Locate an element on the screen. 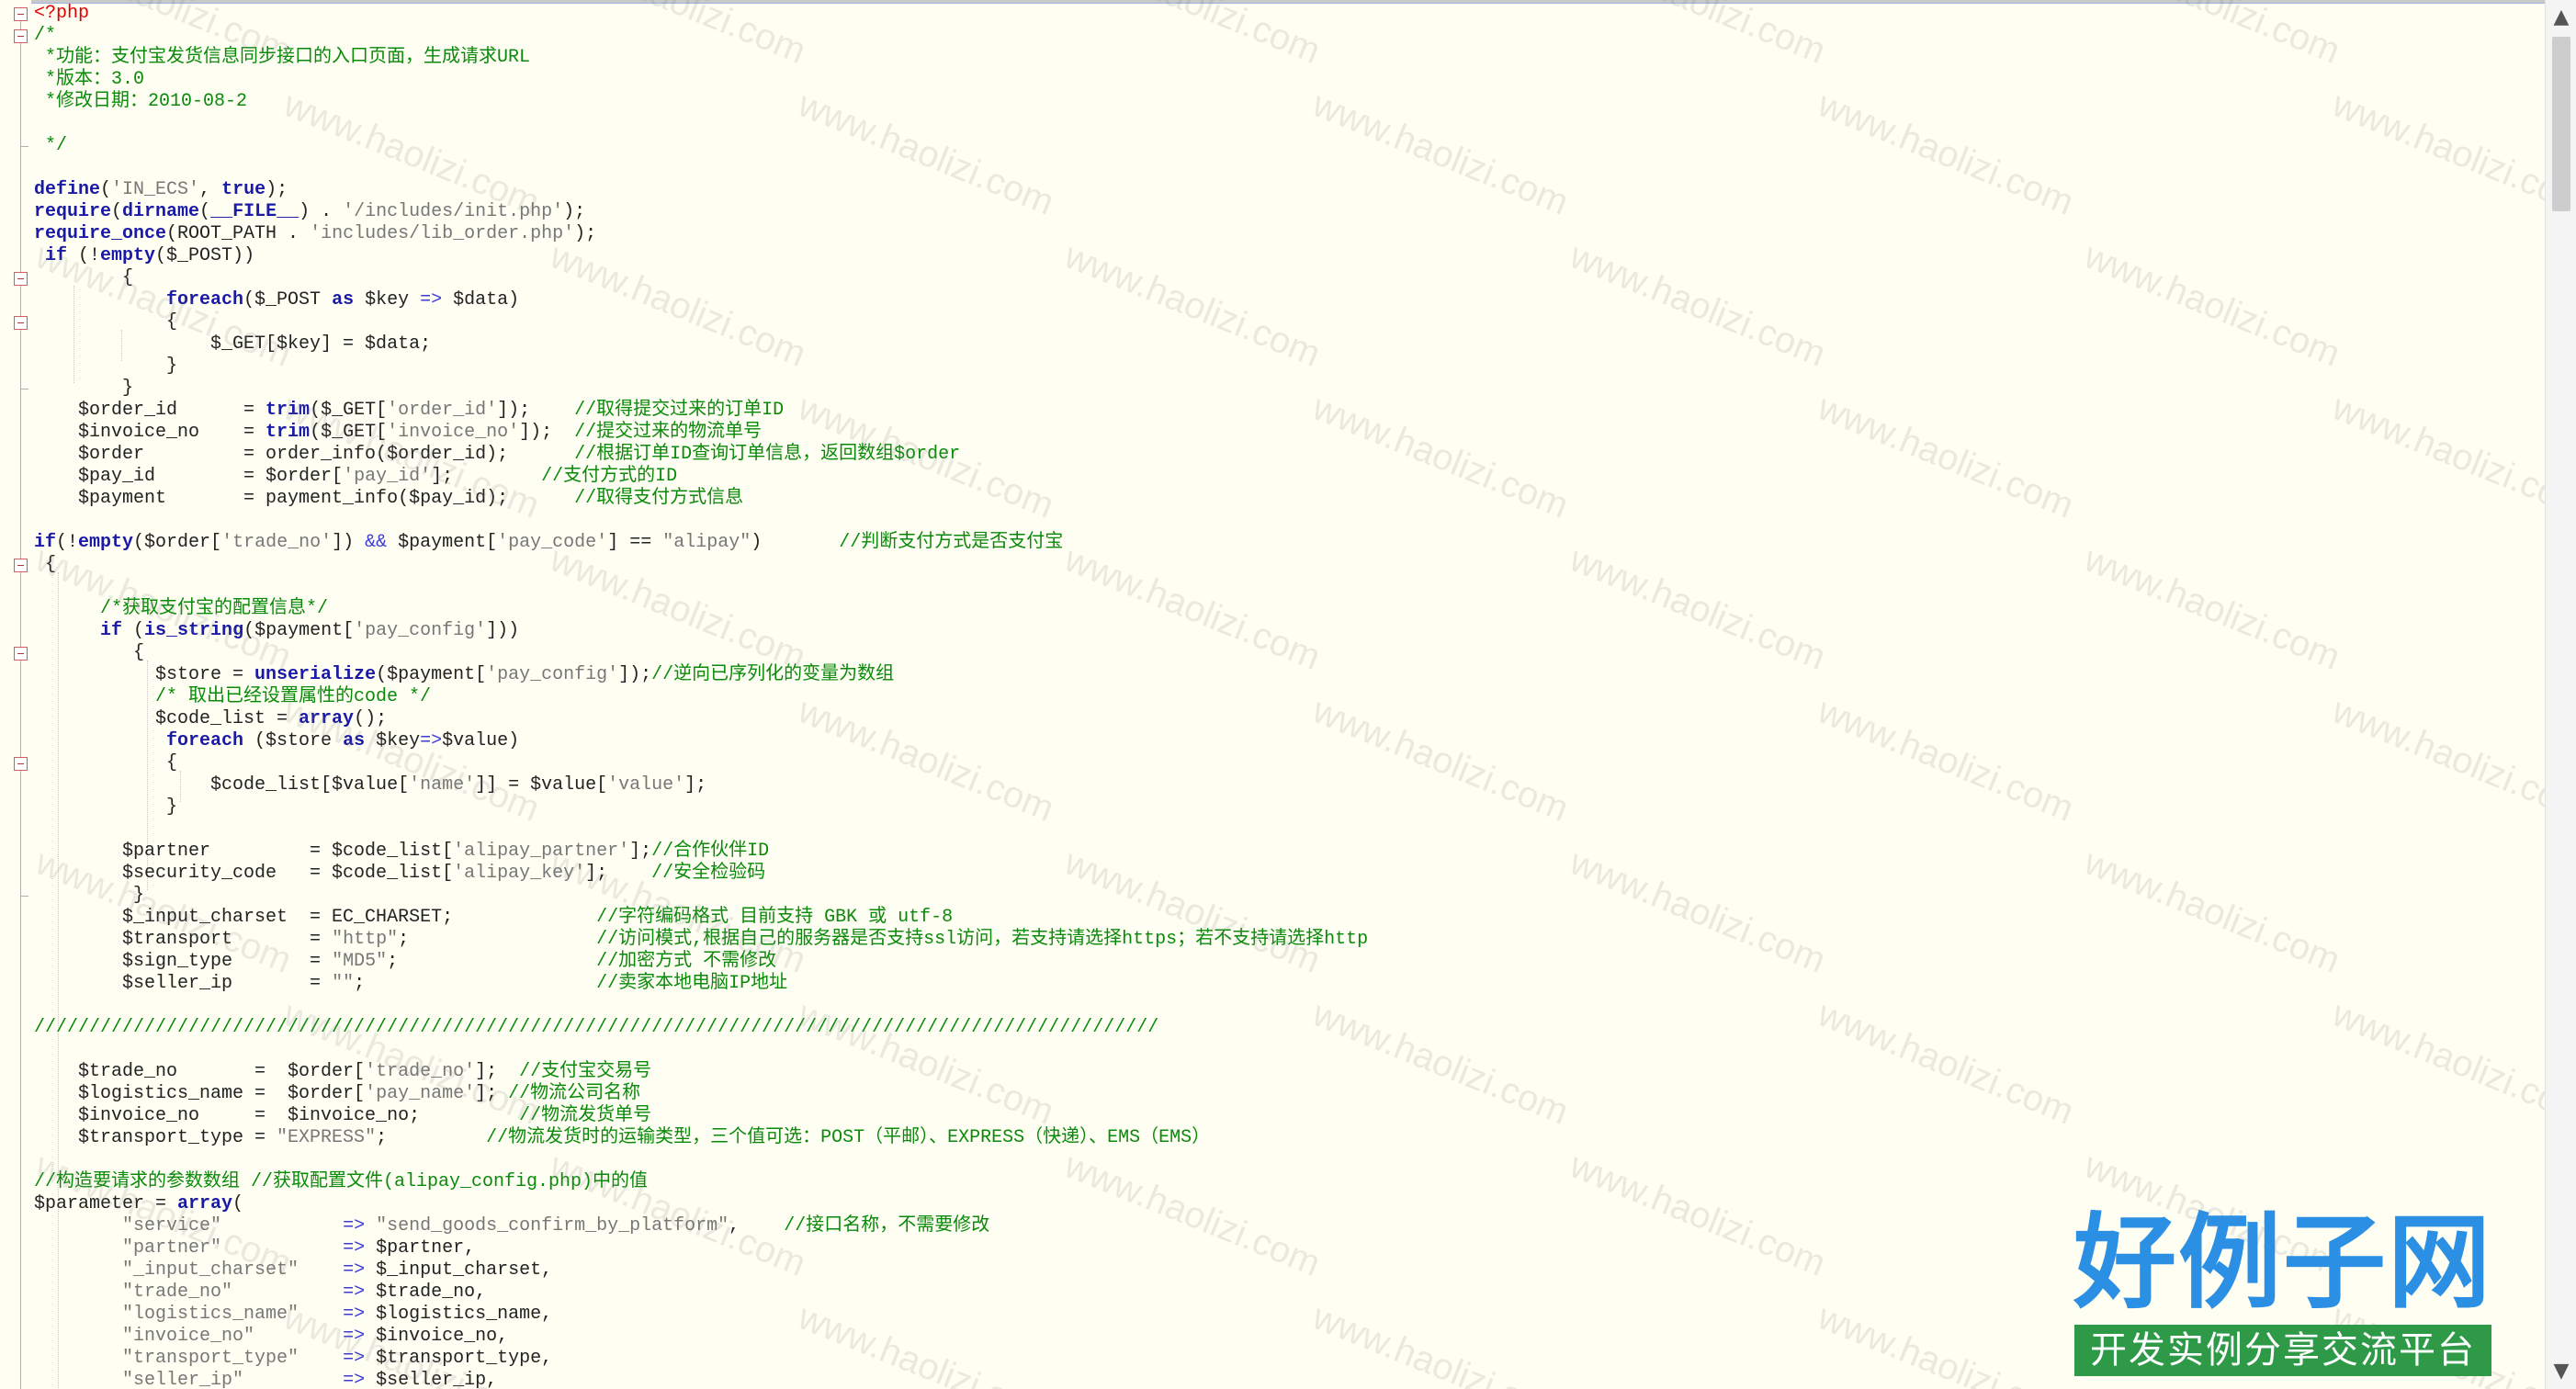 This screenshot has height=1389, width=2576. code-line: $code_list = array(); is located at coordinates (701, 719).